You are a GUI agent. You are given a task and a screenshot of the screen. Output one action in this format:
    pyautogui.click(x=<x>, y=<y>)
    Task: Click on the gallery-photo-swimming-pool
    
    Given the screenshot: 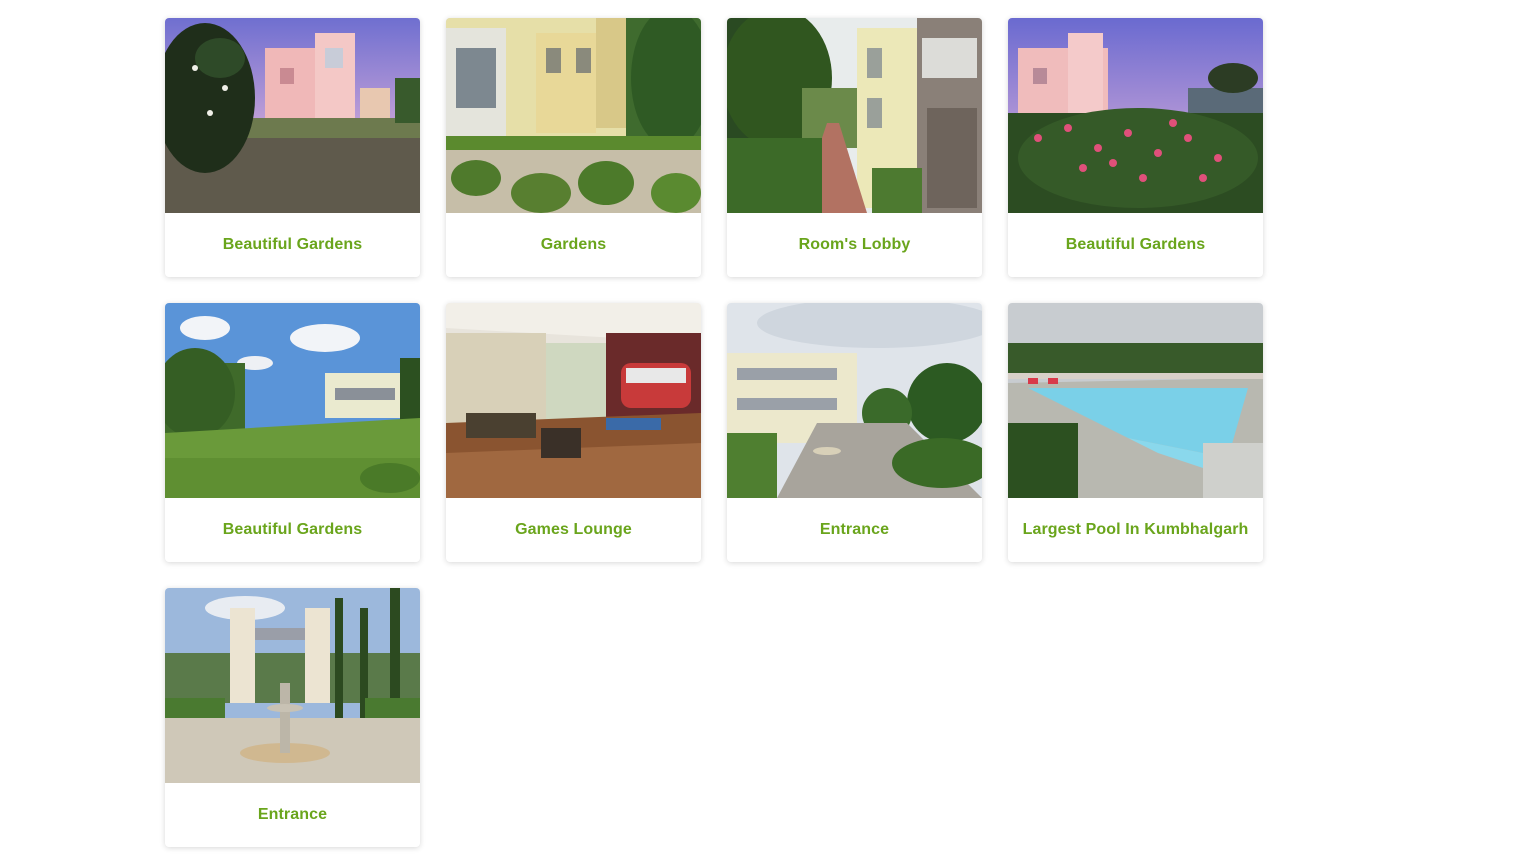 What is the action you would take?
    pyautogui.click(x=1135, y=400)
    